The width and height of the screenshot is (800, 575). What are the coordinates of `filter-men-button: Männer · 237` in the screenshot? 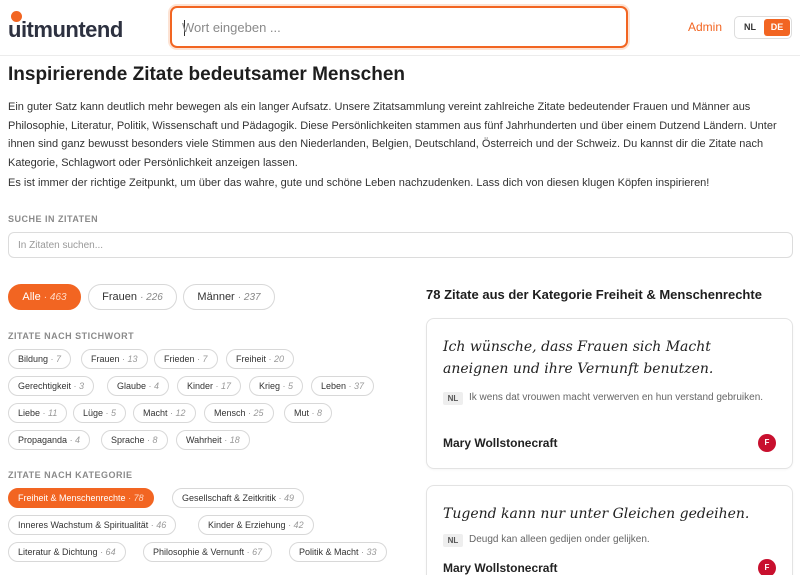 It's located at (229, 297).